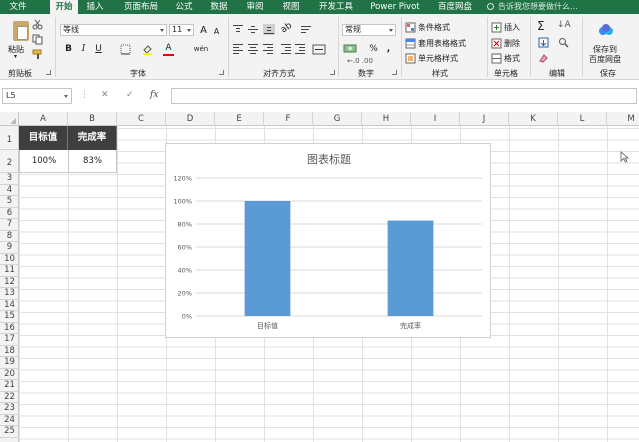  Describe the element at coordinates (239, 119) in the screenshot. I see `column-header-e: E` at that location.